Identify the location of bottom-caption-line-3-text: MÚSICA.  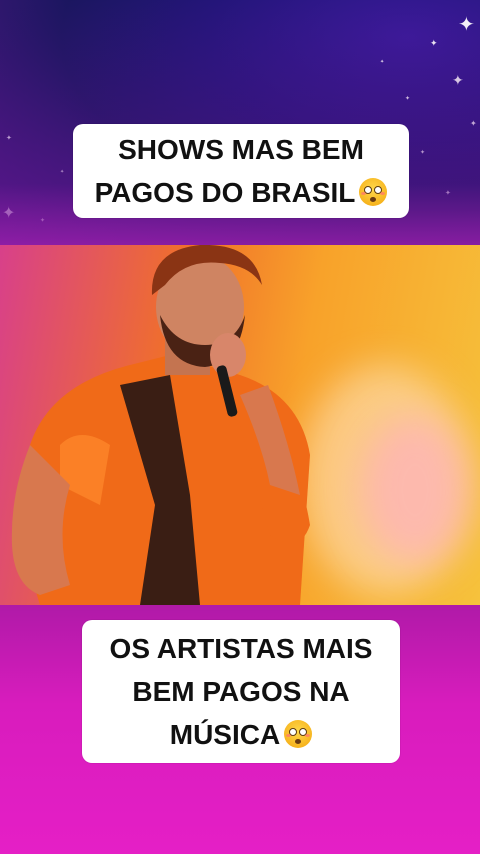
(225, 734).